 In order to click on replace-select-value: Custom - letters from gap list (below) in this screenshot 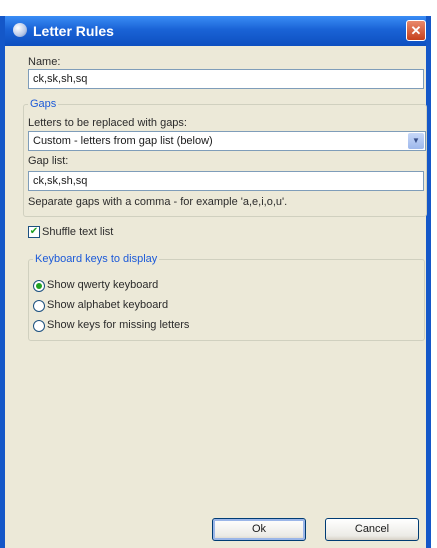, I will do `click(123, 141)`.